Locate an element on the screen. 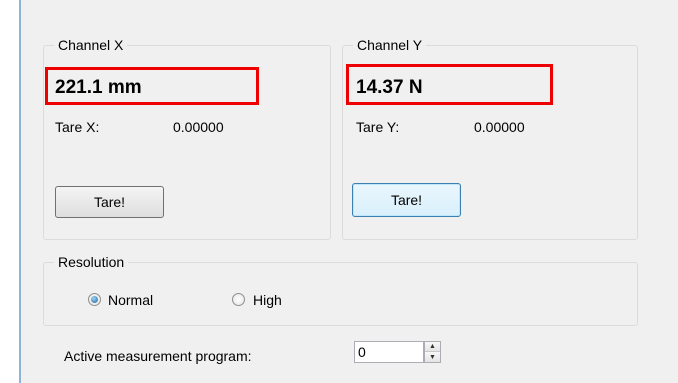 The width and height of the screenshot is (678, 383). tare-y-button: Tare! is located at coordinates (406, 200).